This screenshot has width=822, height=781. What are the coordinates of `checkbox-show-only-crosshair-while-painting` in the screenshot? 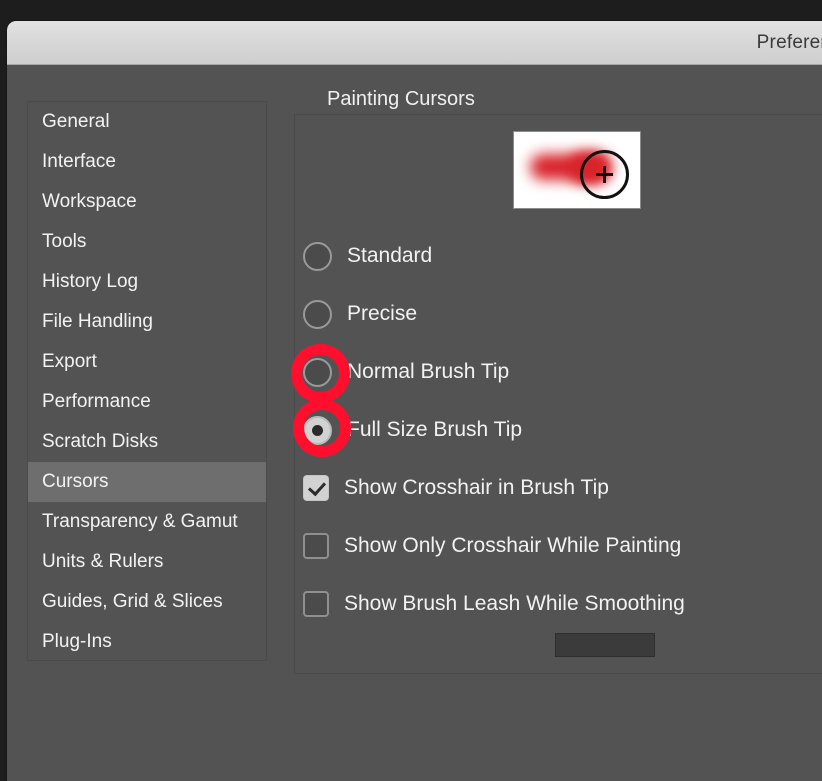 It's located at (316, 546).